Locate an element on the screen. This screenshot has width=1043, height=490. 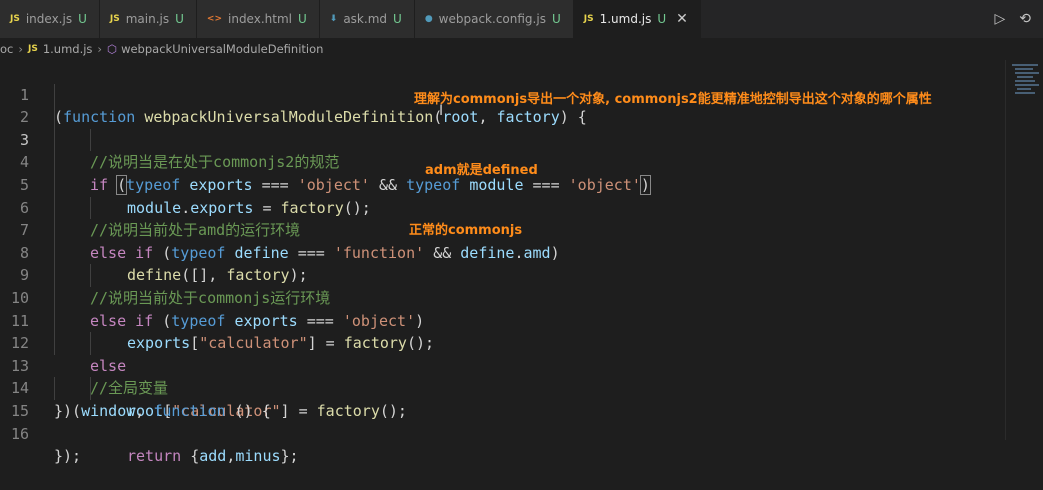
code-token: }); is located at coordinates (68, 456).